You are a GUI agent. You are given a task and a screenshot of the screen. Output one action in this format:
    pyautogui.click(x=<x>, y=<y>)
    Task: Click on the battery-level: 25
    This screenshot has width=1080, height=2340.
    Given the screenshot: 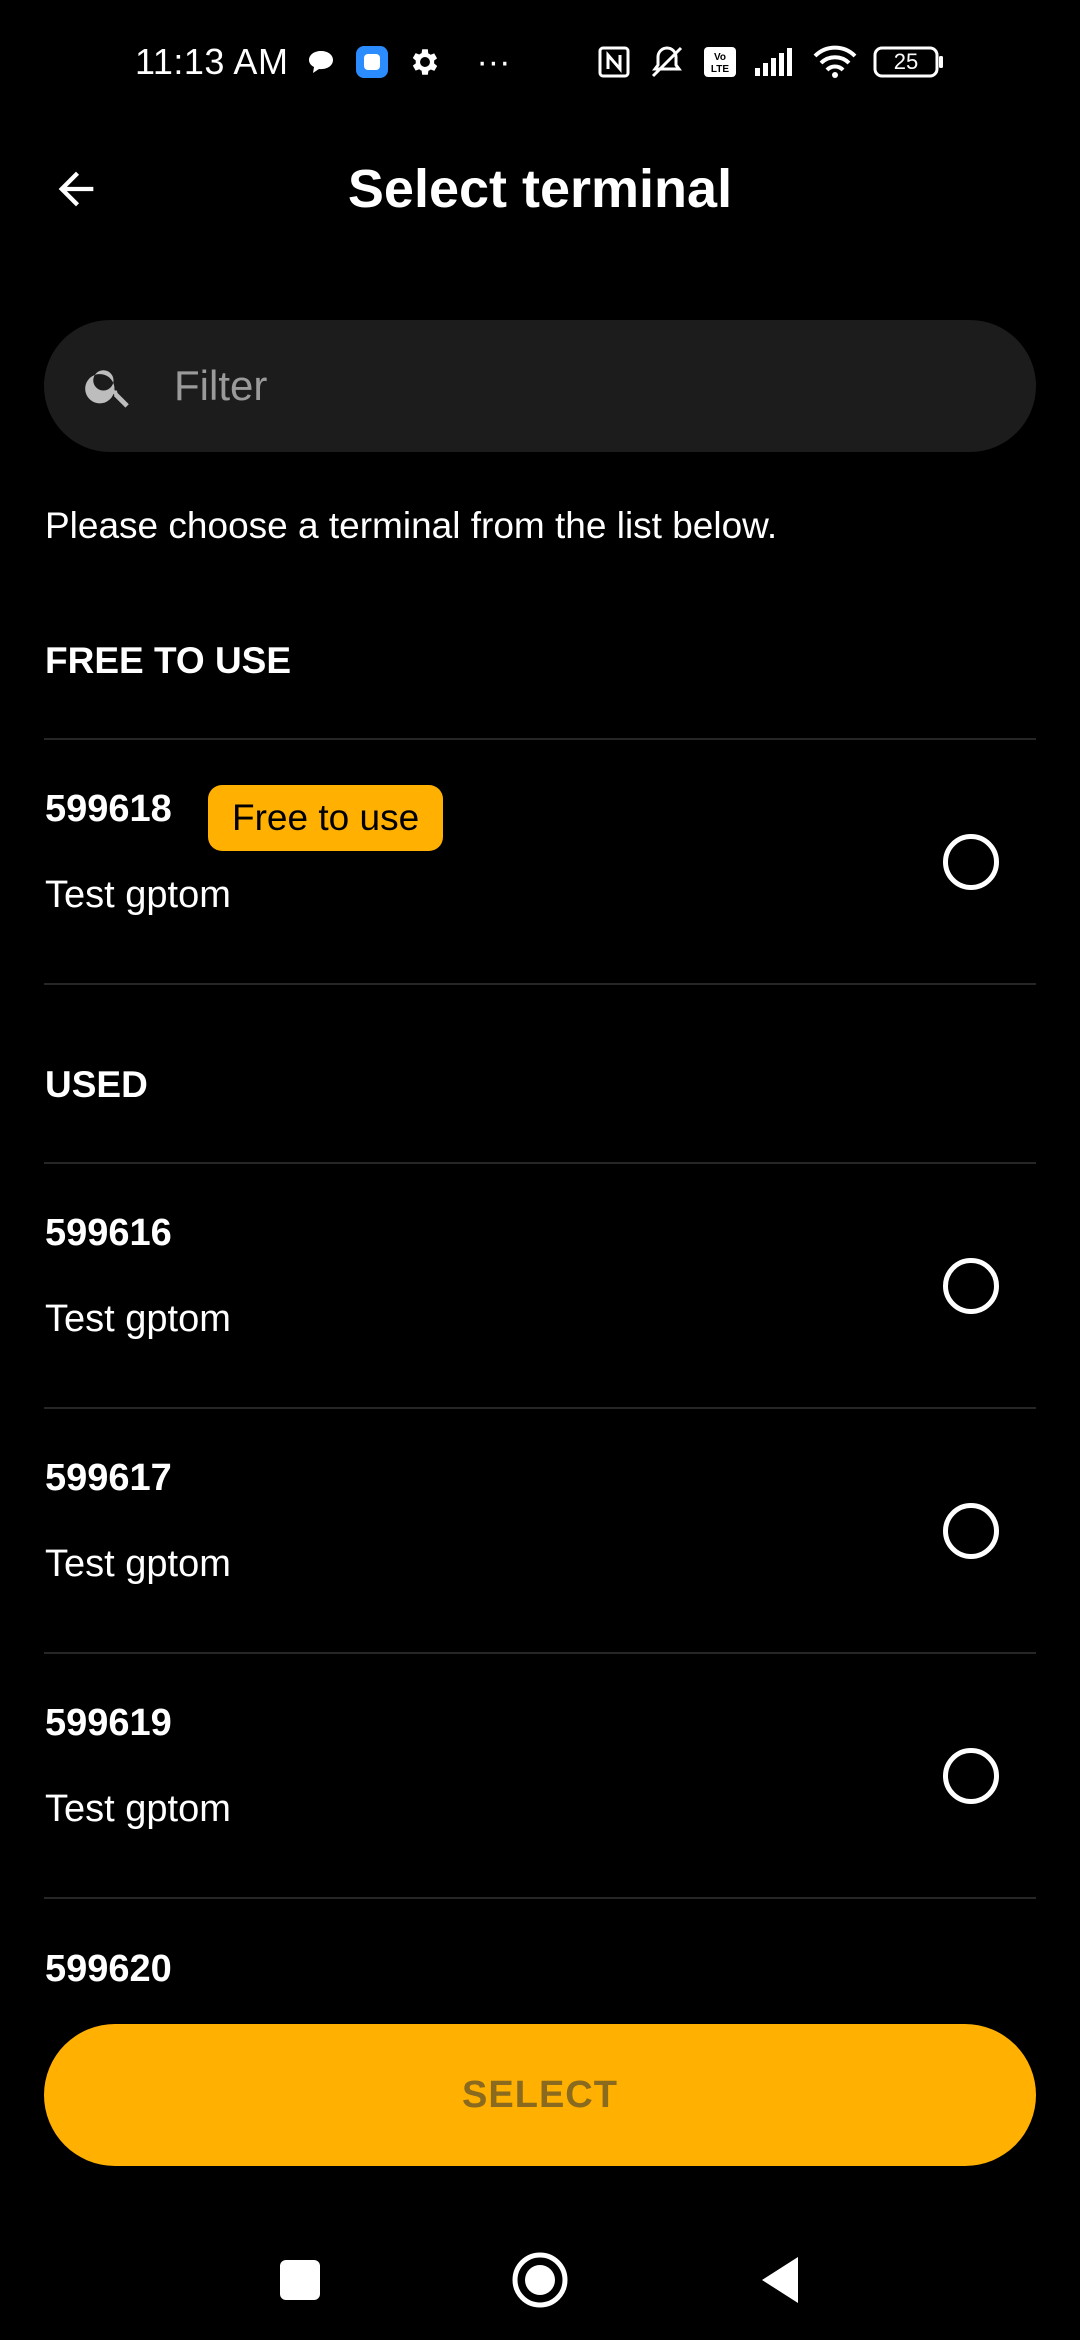 What is the action you would take?
    pyautogui.click(x=906, y=61)
    